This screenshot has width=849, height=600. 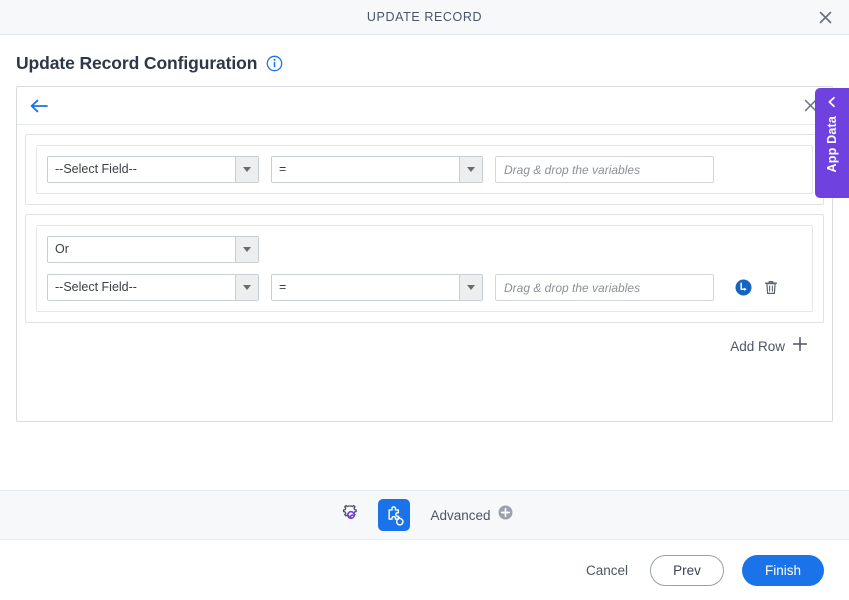 What do you see at coordinates (757, 346) in the screenshot?
I see `add-row-label: Add Row` at bounding box center [757, 346].